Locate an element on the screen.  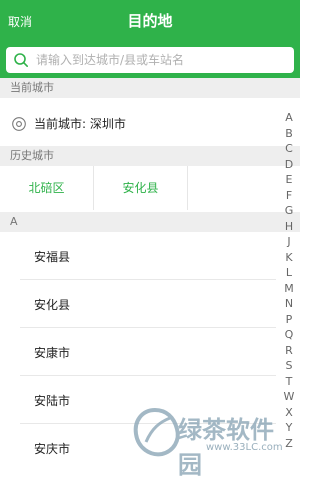
history-cities: 北碚区 安化县 is located at coordinates (138, 188).